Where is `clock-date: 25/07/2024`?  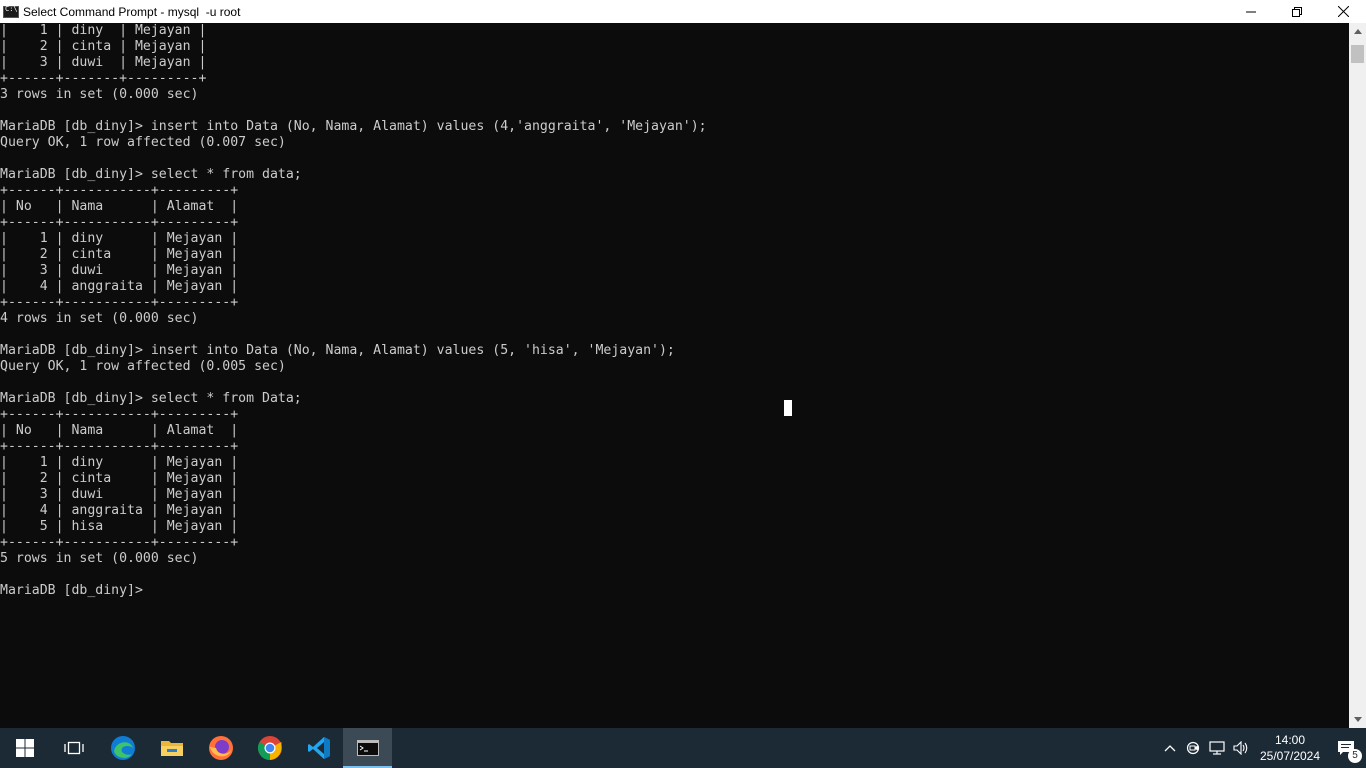 clock-date: 25/07/2024 is located at coordinates (1290, 756).